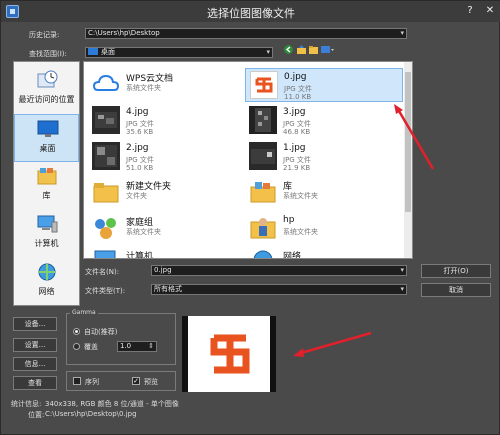 The width and height of the screenshot is (500, 435). I want to click on annotation-arrow-to-file, so click(416, 140).